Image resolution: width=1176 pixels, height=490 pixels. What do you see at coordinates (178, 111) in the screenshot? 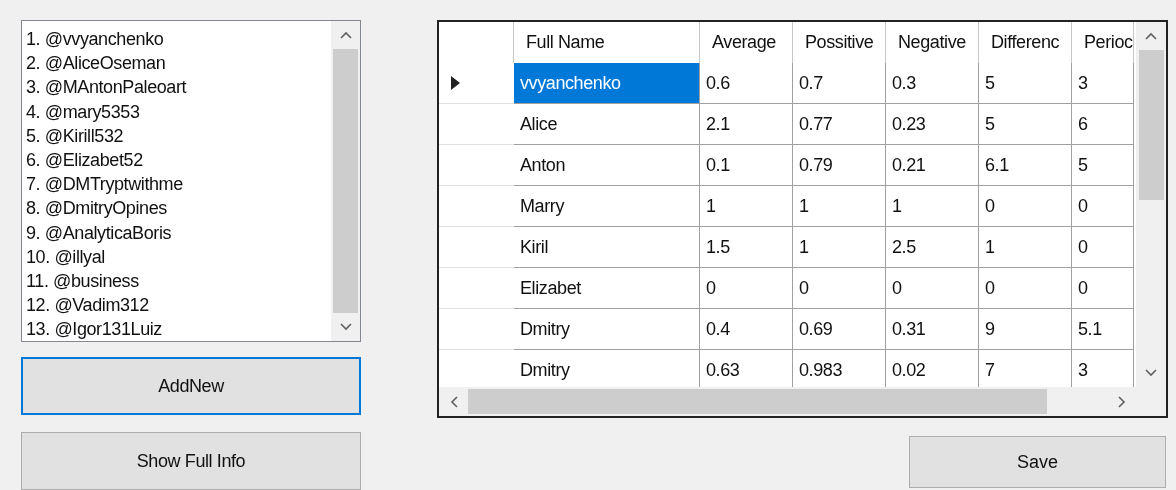
I see `list-item: 4. @mary5353` at bounding box center [178, 111].